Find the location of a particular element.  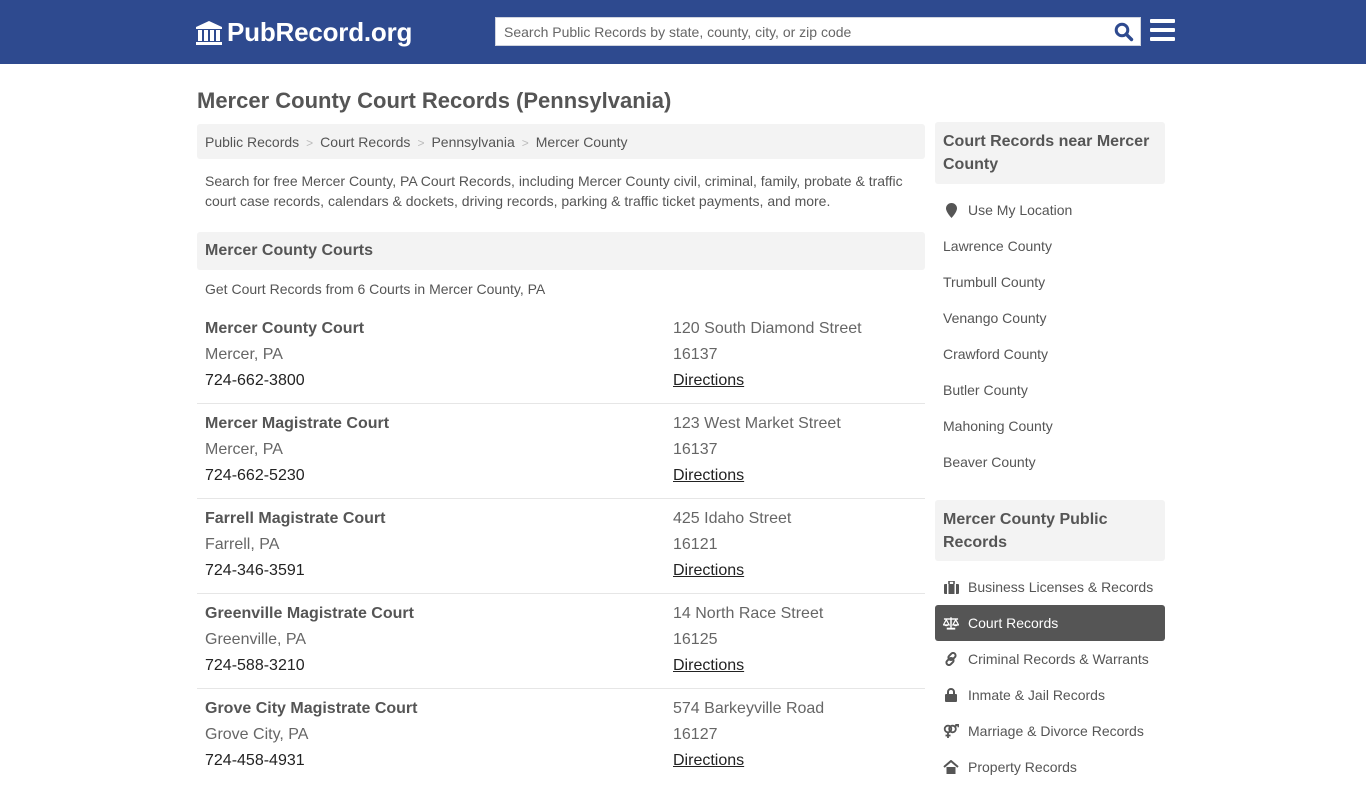

court-phone: 724-588-3210 is located at coordinates (309, 669).